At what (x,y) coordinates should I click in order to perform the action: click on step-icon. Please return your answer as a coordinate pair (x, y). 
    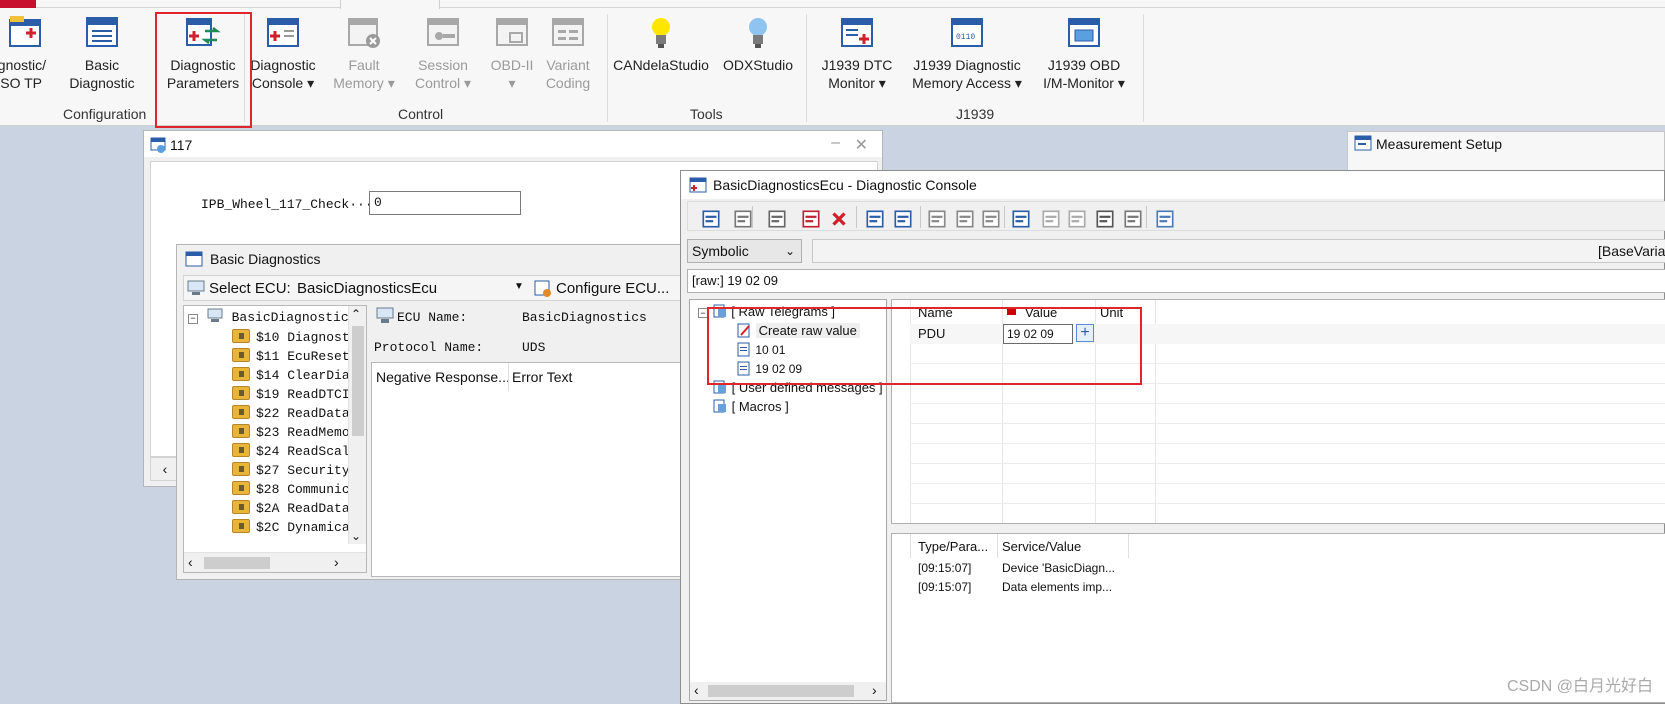
    Looking at the image, I should click on (1077, 219).